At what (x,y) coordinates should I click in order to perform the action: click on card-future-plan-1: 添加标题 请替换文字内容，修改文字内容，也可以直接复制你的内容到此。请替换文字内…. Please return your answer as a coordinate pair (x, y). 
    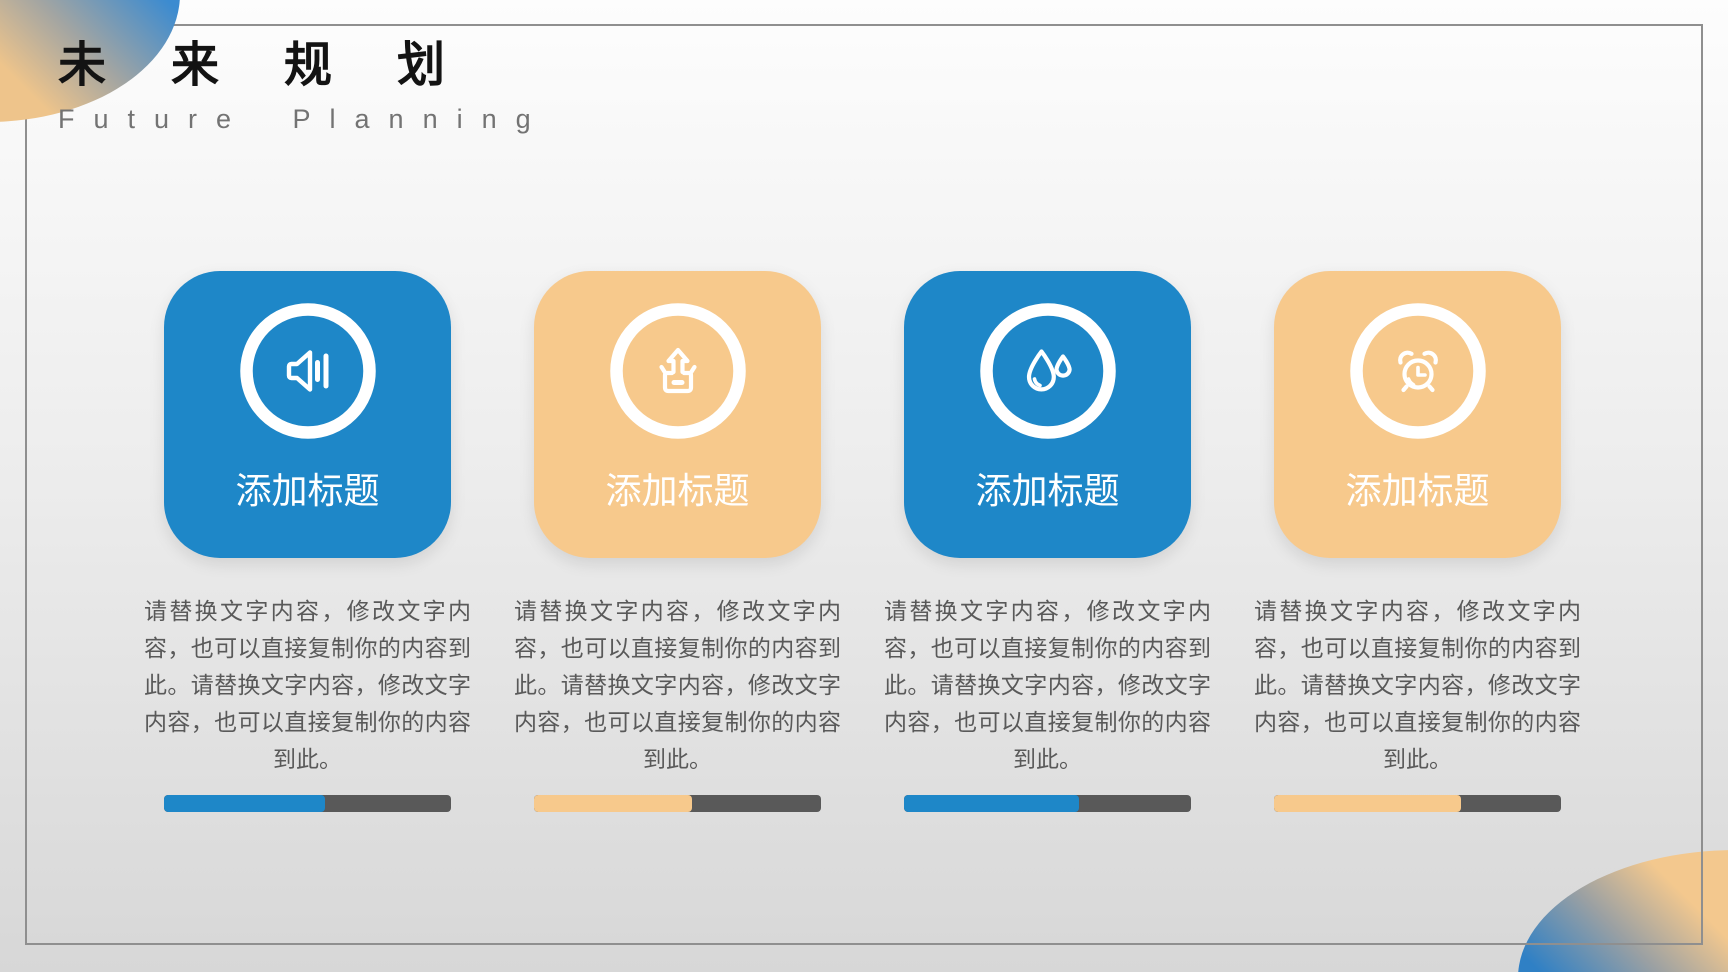
    Looking at the image, I should click on (307, 551).